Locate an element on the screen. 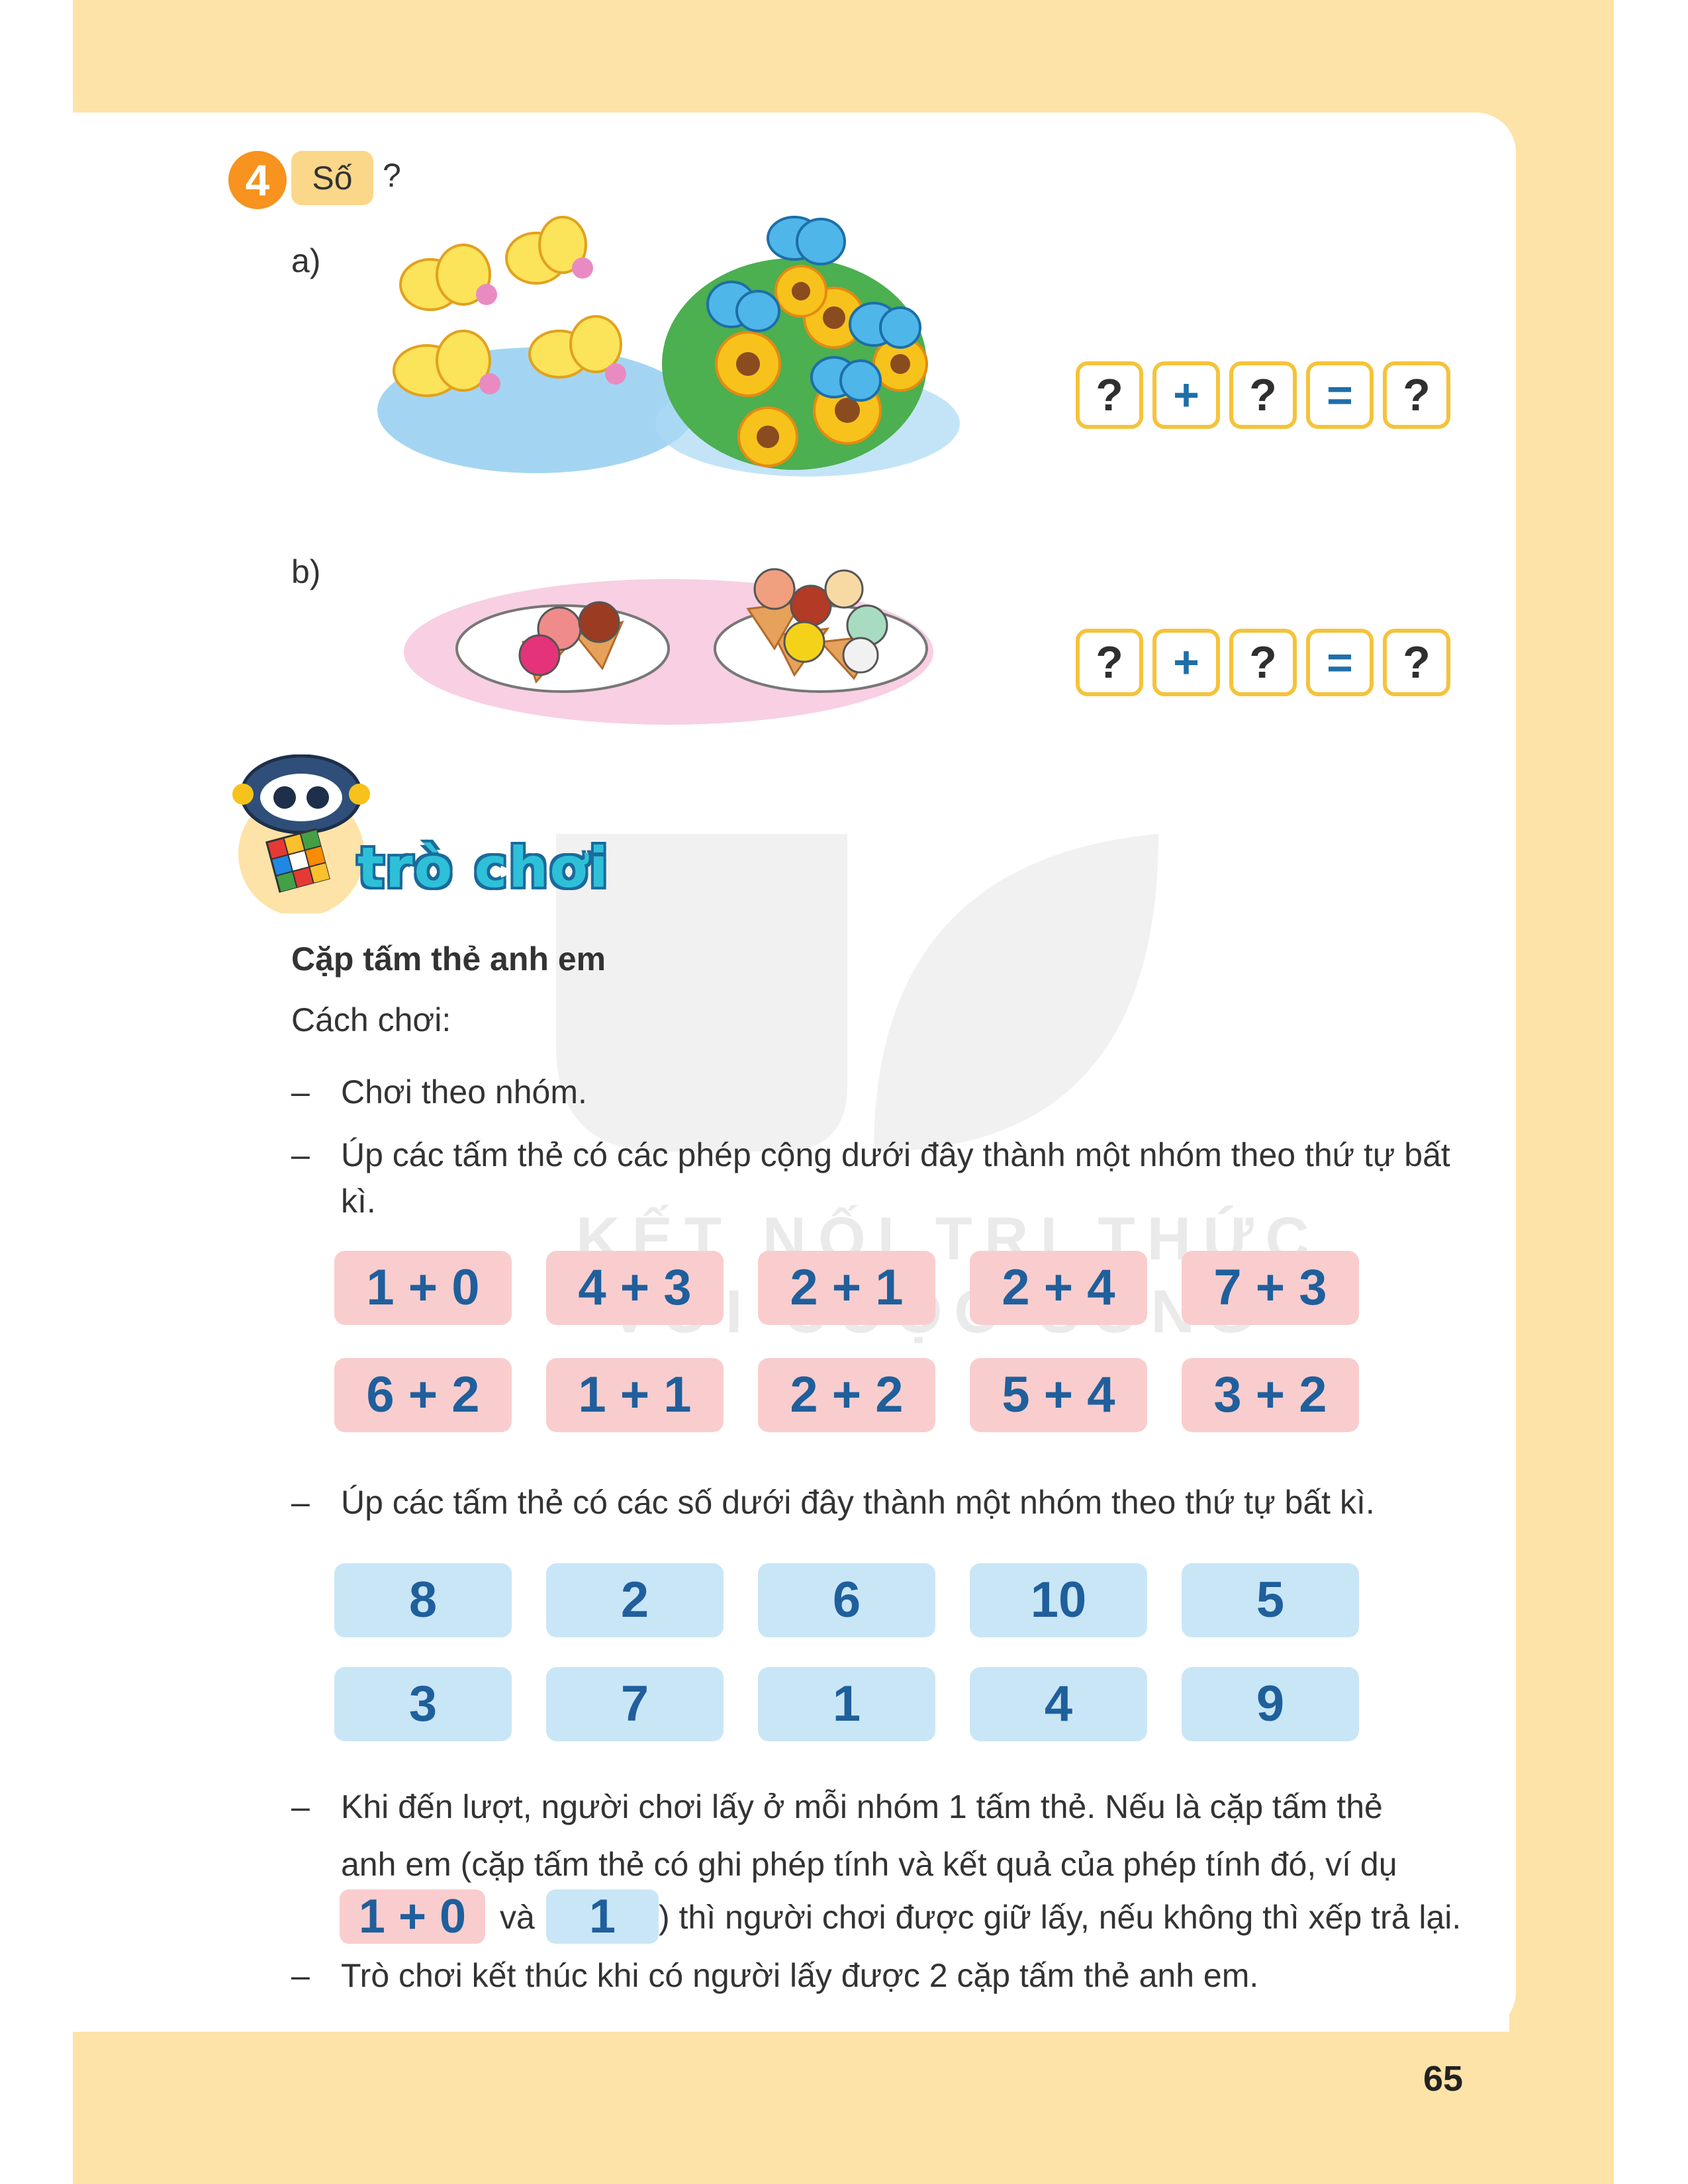 This screenshot has width=1688, height=2184. number-card-grid: 8 2 6 10 5 3 7 1 4 9 is located at coordinates (846, 1652).